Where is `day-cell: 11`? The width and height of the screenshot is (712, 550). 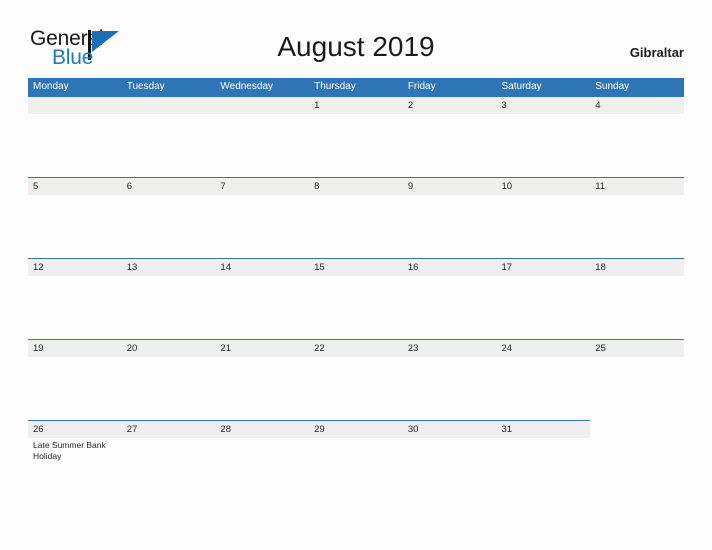
day-cell: 11 is located at coordinates (637, 217).